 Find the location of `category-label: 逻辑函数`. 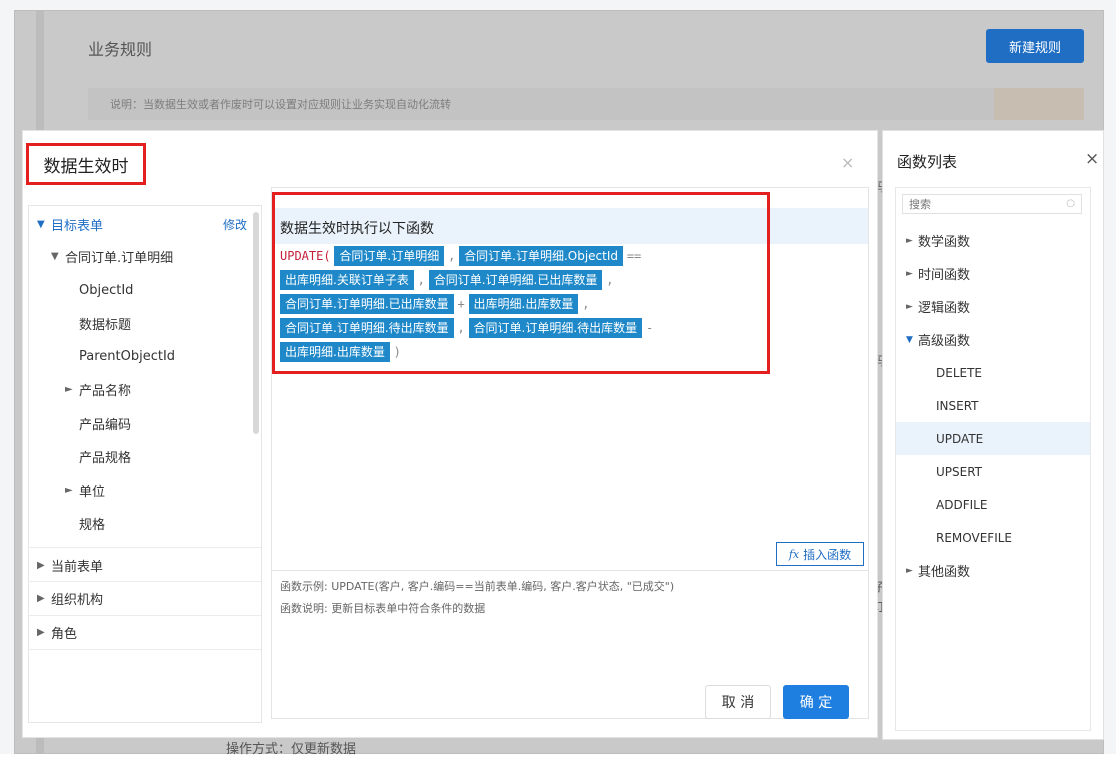

category-label: 逻辑函数 is located at coordinates (944, 308).